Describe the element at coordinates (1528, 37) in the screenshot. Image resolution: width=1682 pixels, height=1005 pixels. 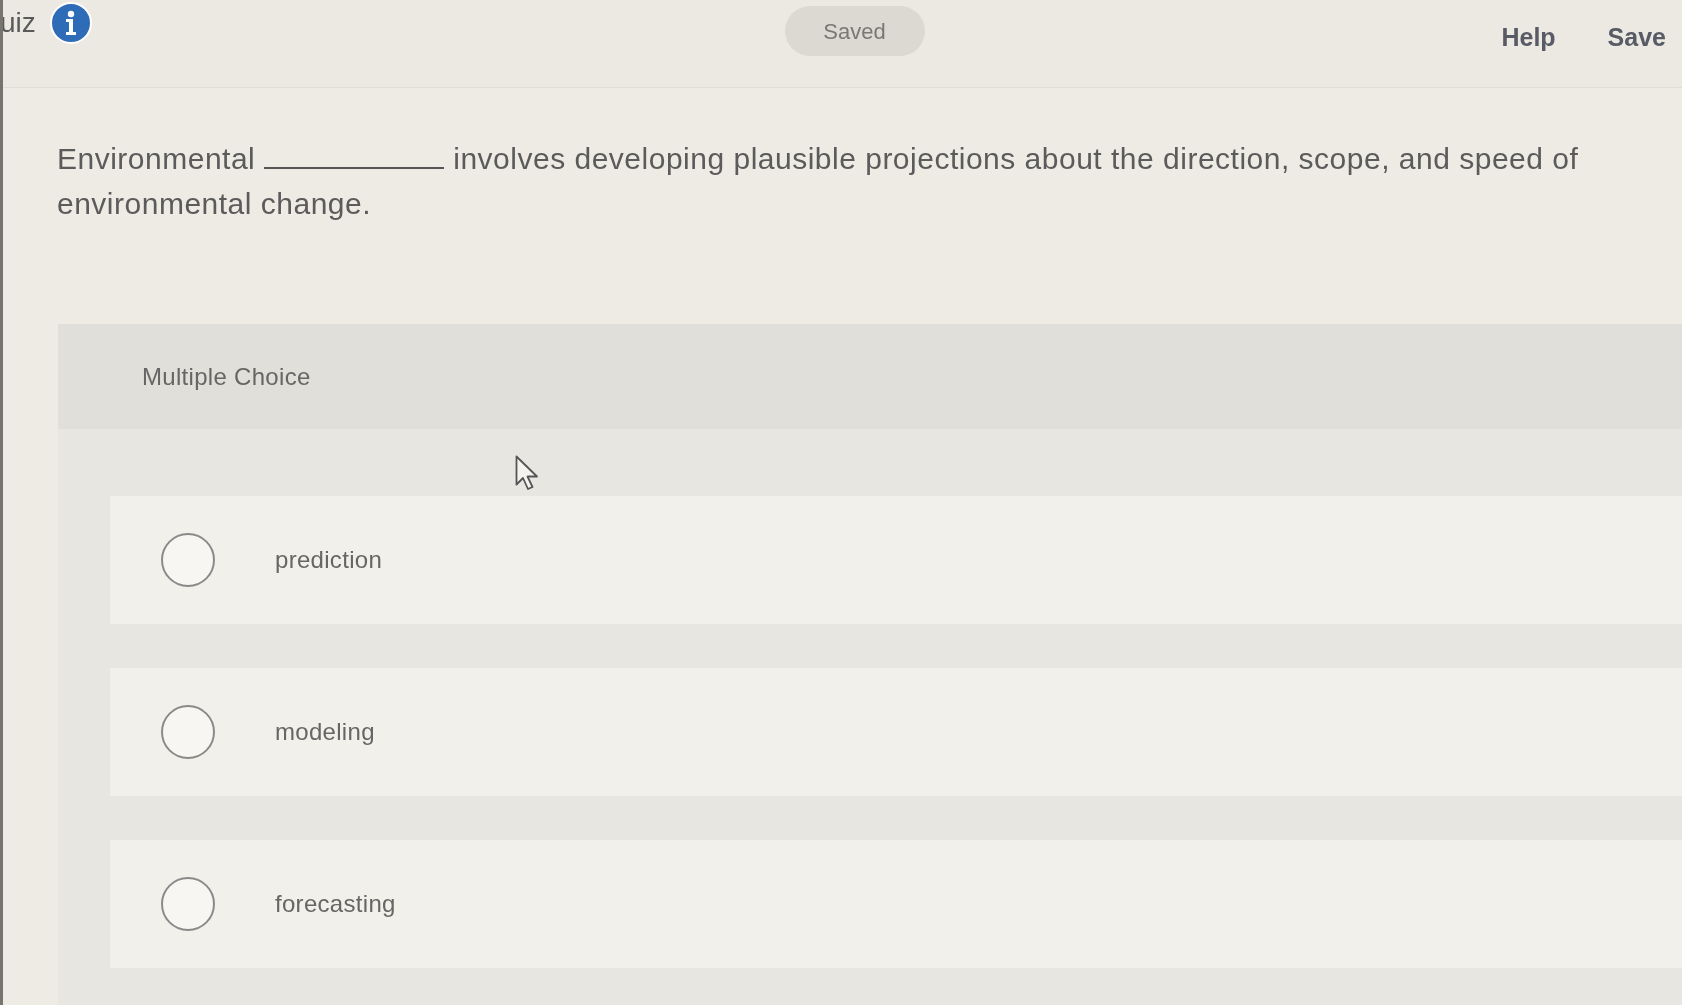
I see `header-link: Help` at that location.